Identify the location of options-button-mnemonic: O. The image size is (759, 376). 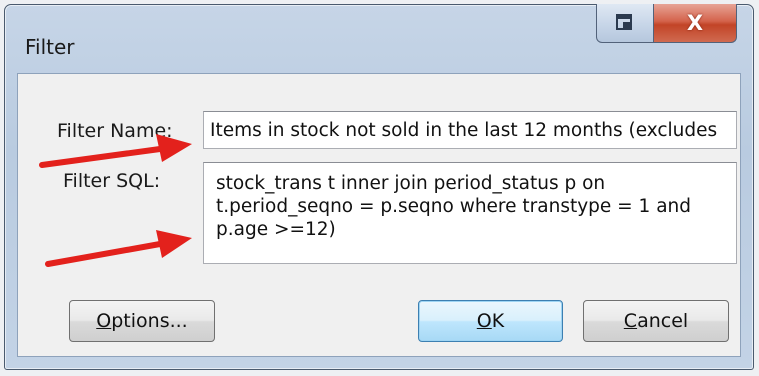
(104, 321).